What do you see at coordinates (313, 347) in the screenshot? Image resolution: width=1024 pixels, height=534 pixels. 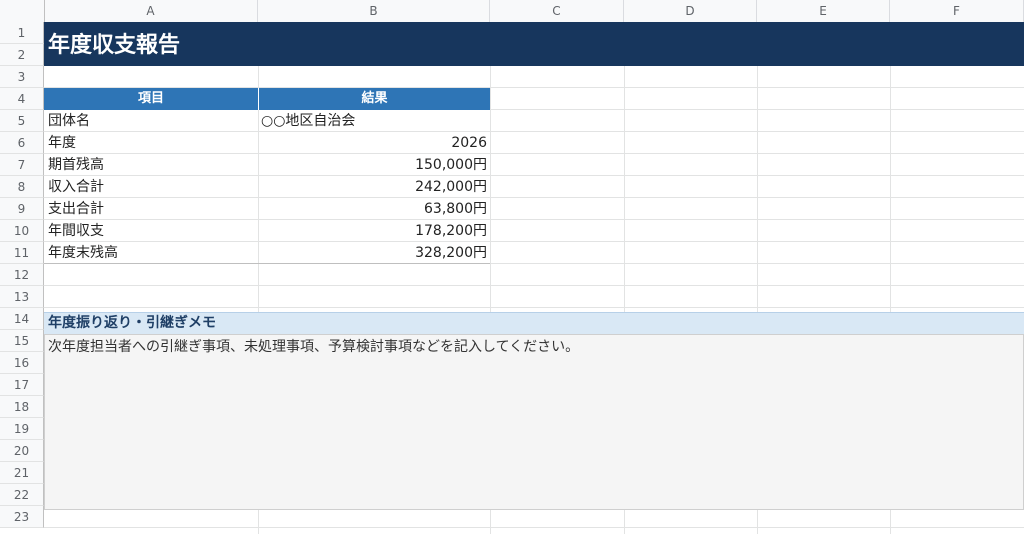 I see `memo-text: 次年度担当者への引継ぎ事項、未処理事項、予算検討事項などを記入してください。` at bounding box center [313, 347].